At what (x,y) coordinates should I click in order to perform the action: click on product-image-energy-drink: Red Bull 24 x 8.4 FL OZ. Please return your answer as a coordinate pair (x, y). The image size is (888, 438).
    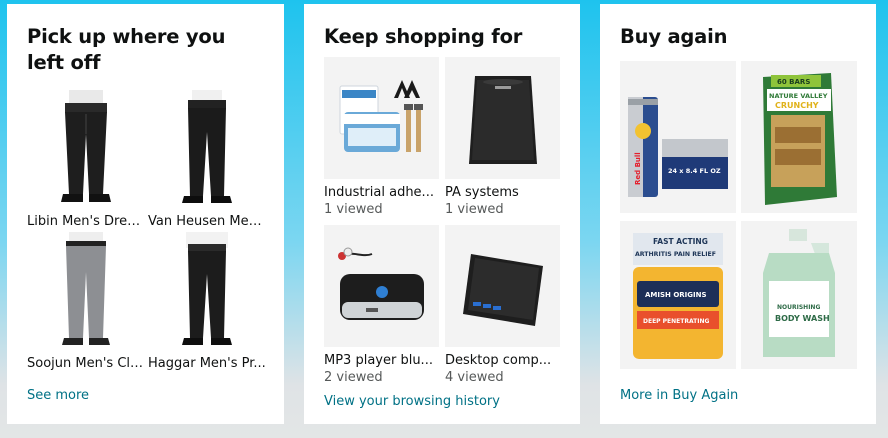
    Looking at the image, I should click on (678, 137).